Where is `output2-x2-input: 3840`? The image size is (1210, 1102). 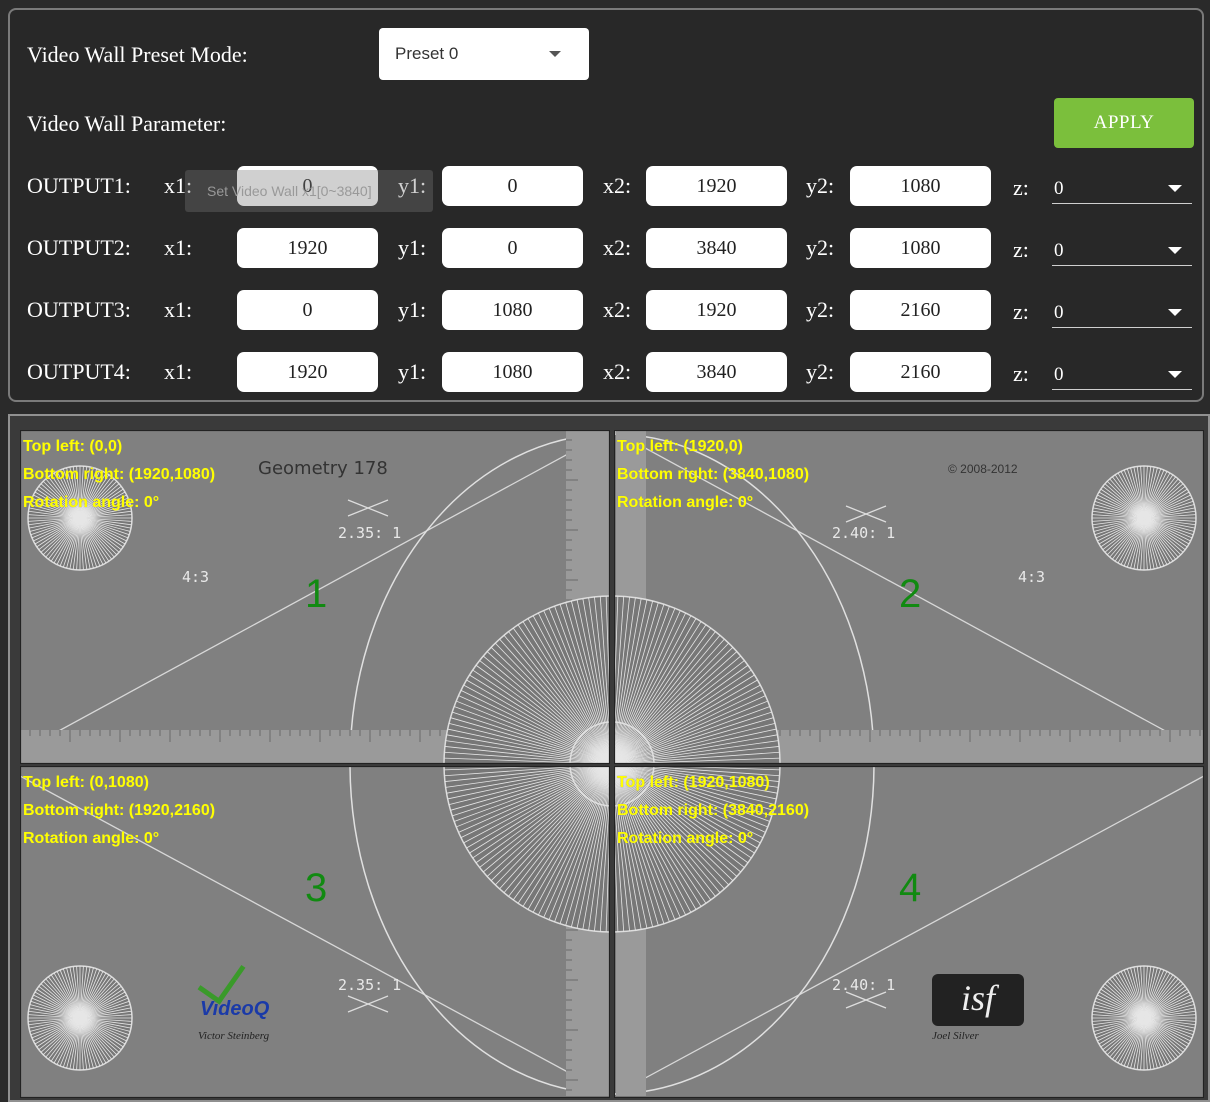
output2-x2-input: 3840 is located at coordinates (716, 248).